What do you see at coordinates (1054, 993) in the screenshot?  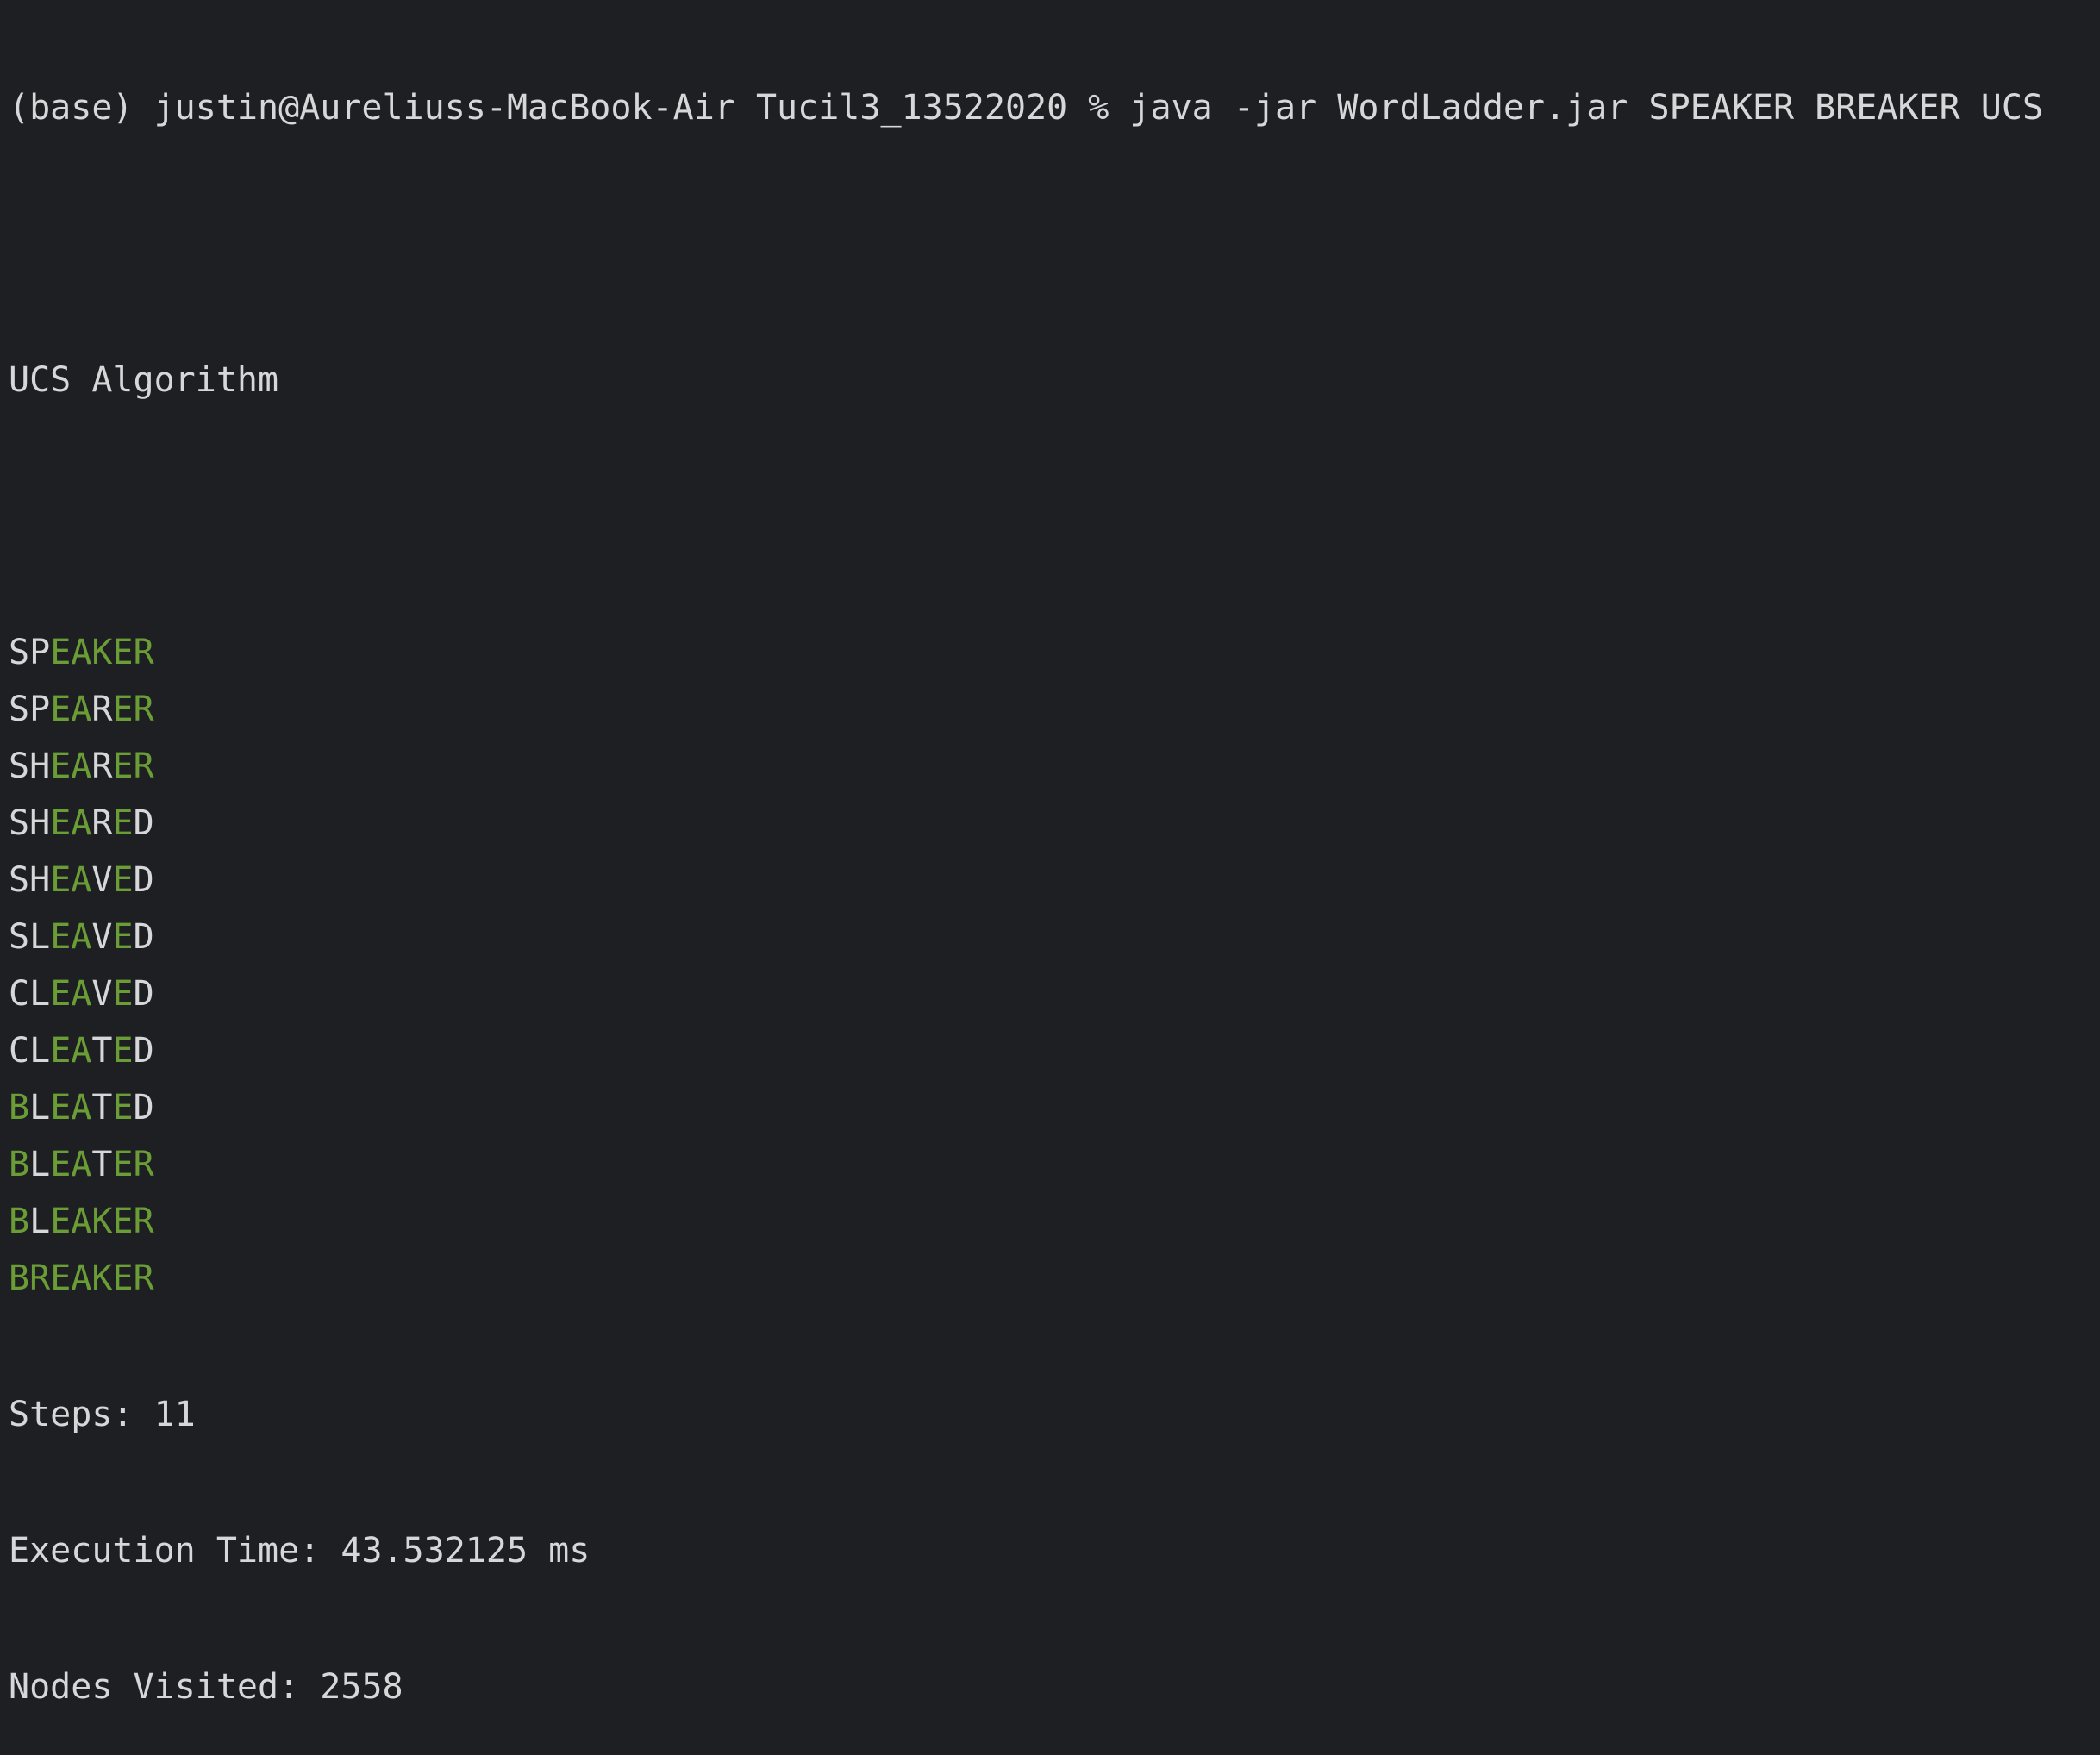 I see `ladder-word: CLEAVED` at bounding box center [1054, 993].